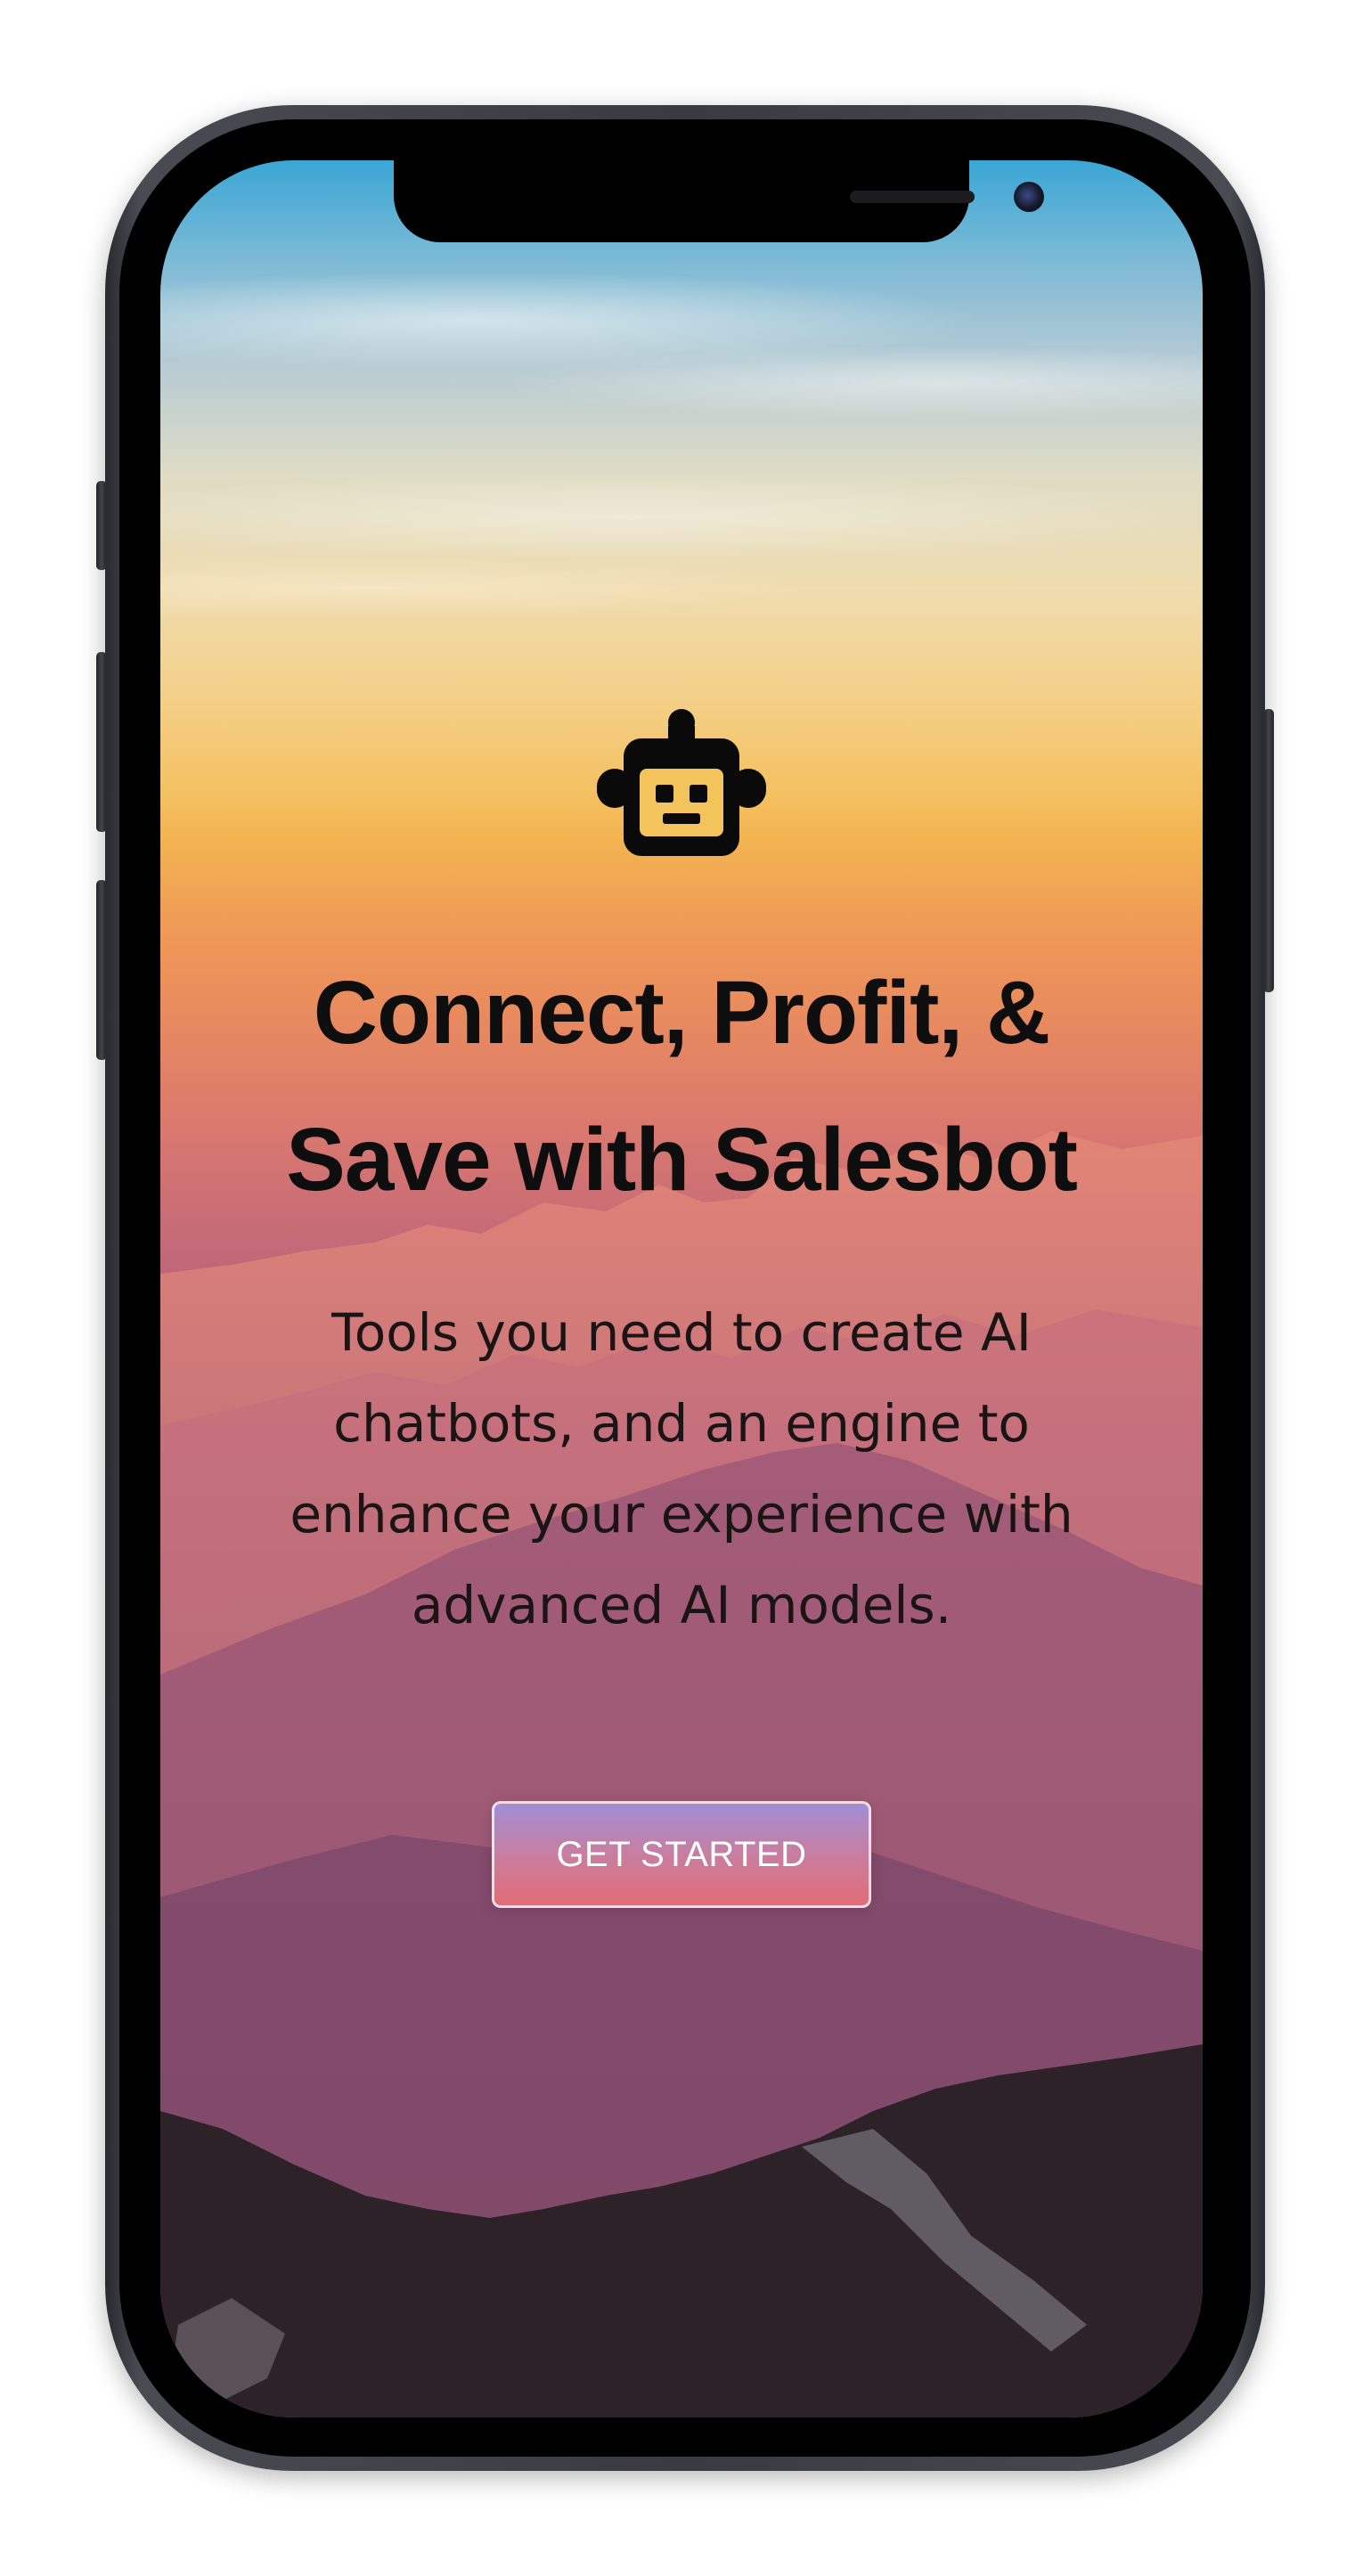  Describe the element at coordinates (719, 201) in the screenshot. I see `phone-notch` at that location.